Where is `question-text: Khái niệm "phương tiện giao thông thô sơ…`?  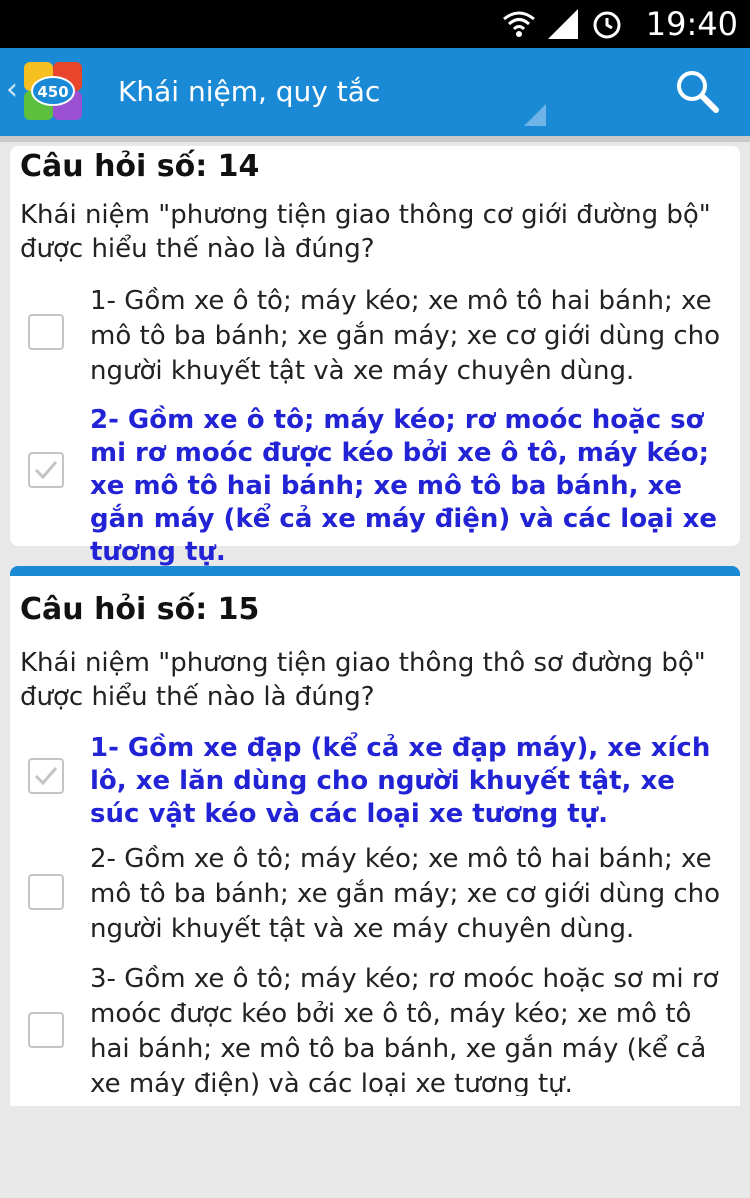 question-text: Khái niệm "phương tiện giao thông thô sơ… is located at coordinates (363, 680).